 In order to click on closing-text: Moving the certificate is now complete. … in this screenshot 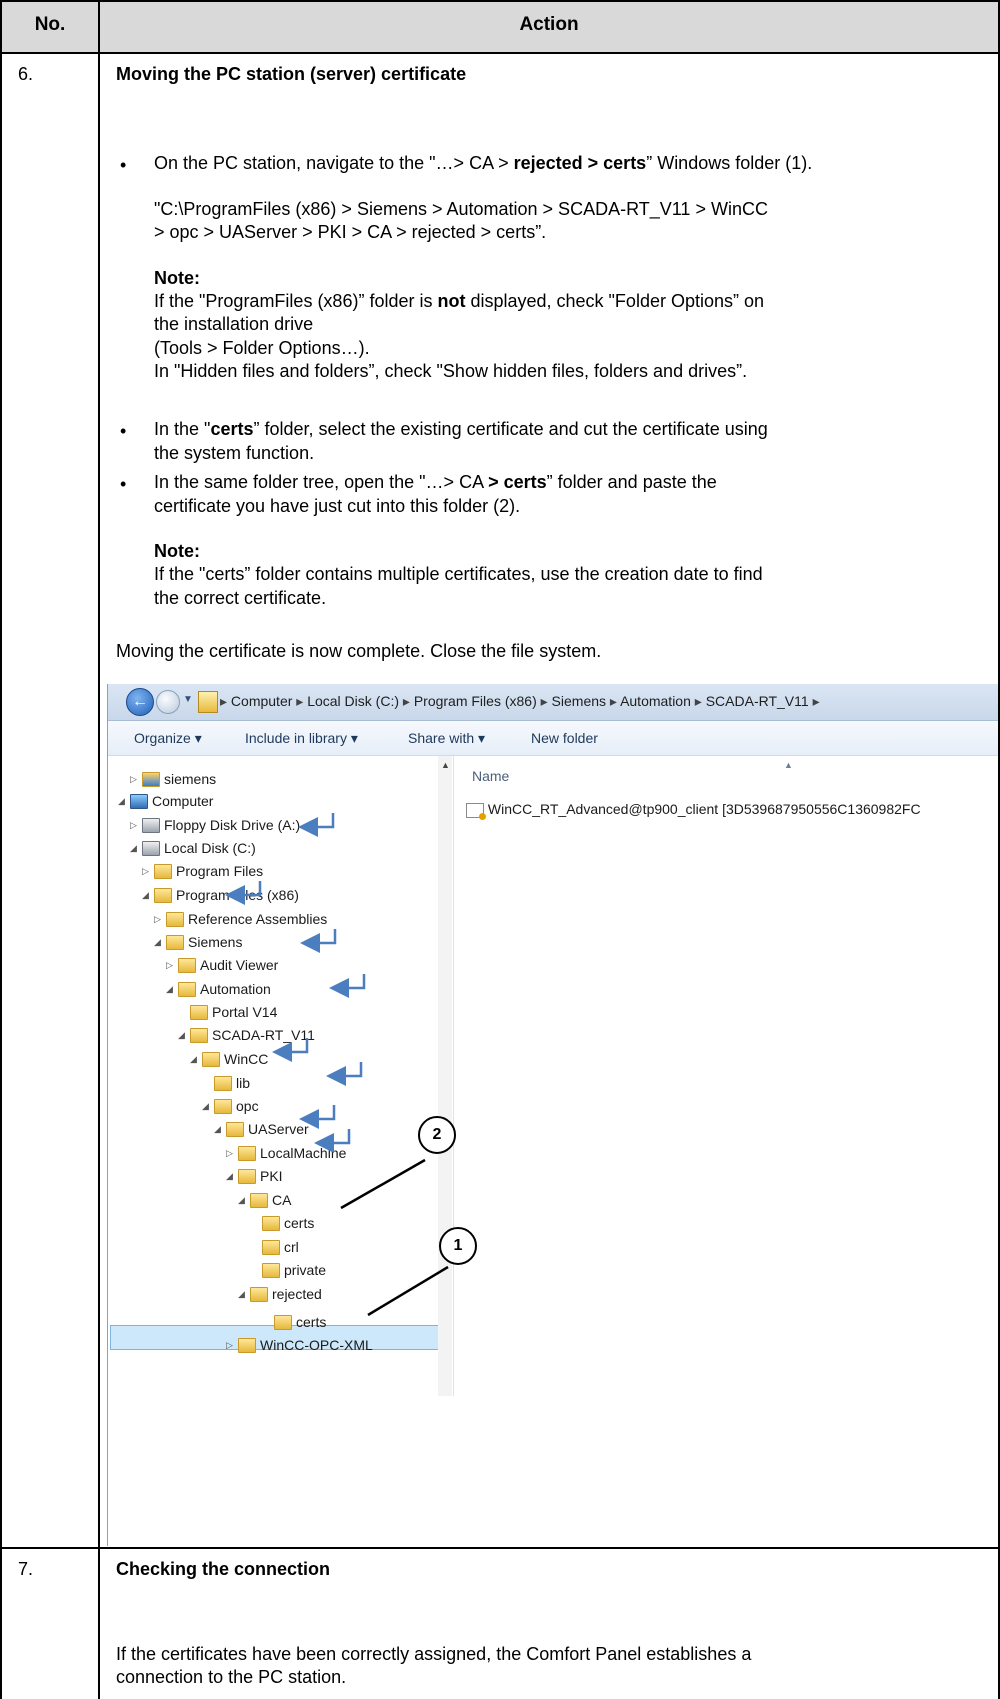, I will do `click(359, 651)`.